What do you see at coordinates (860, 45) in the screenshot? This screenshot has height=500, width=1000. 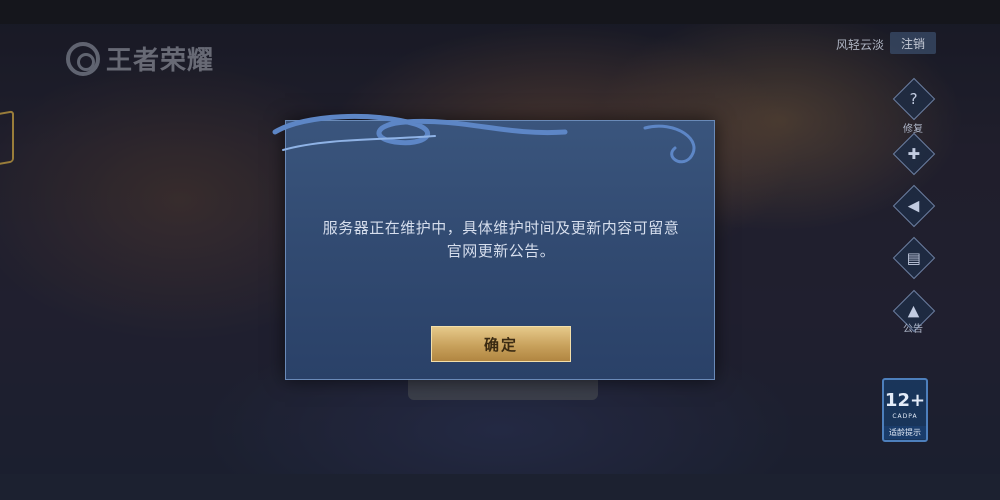 I see `username-label: 风轻云淡` at bounding box center [860, 45].